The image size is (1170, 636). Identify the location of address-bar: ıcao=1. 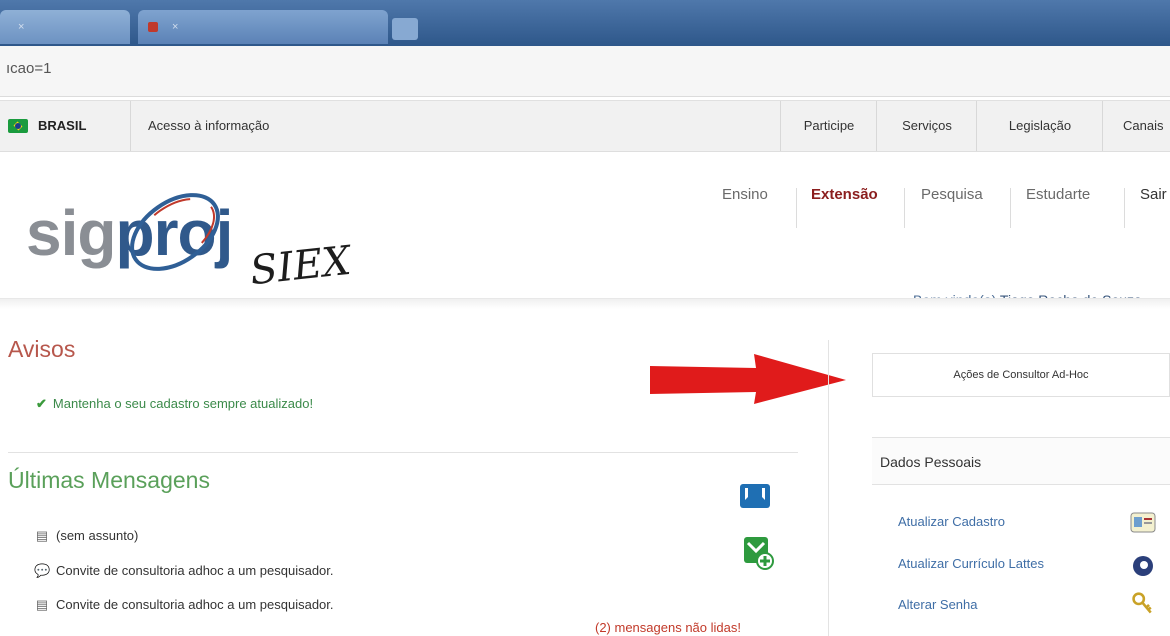
(585, 71).